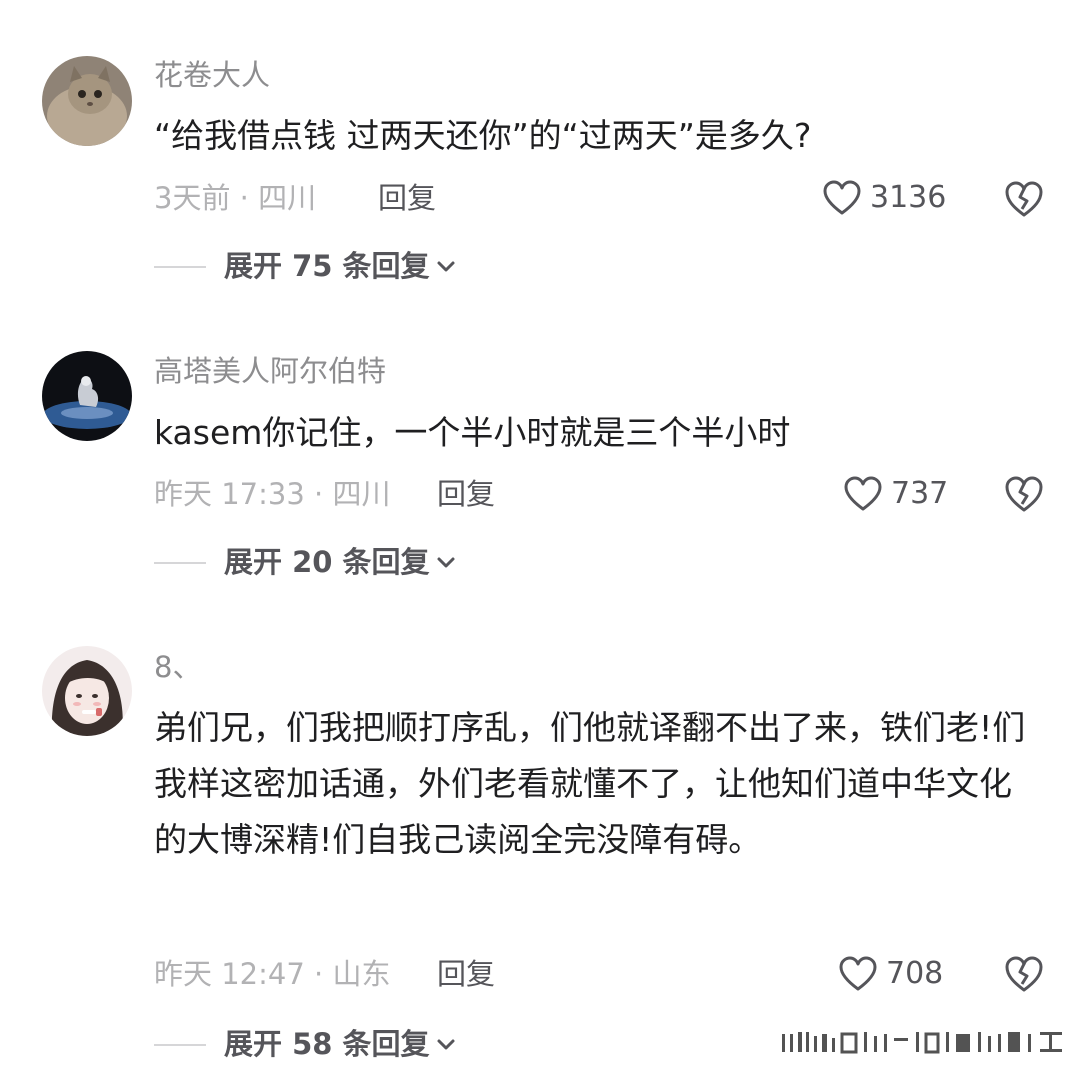 This screenshot has height=1080, width=1089. Describe the element at coordinates (272, 974) in the screenshot. I see `comment-meta: 昨天 12:47 · 山东` at that location.